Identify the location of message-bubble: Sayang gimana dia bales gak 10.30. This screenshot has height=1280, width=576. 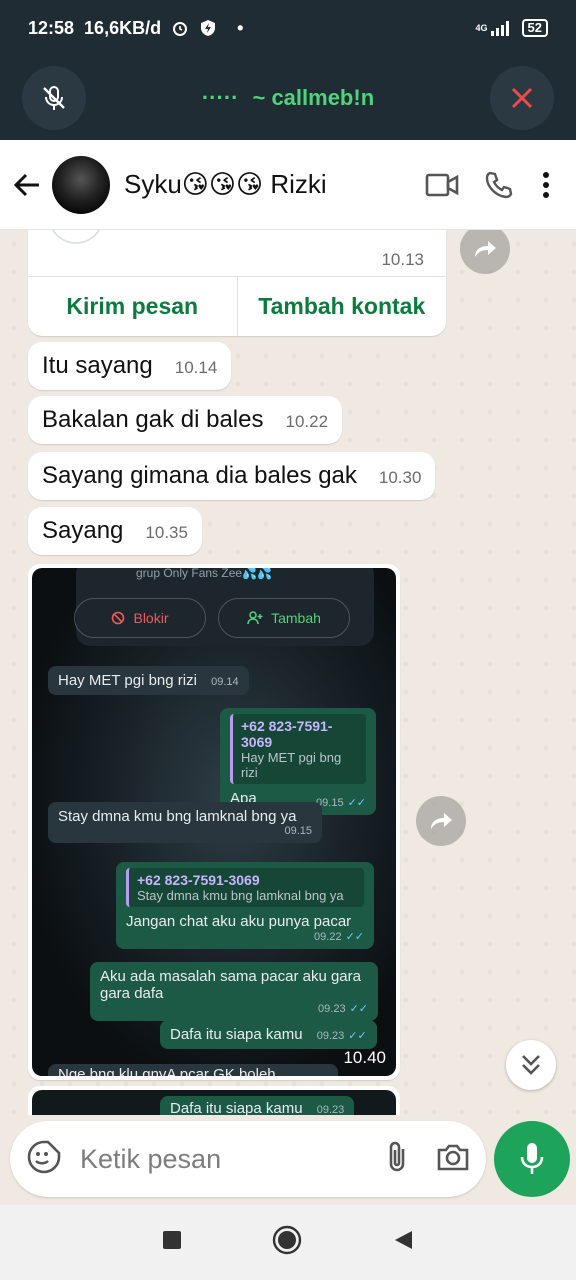
(232, 476).